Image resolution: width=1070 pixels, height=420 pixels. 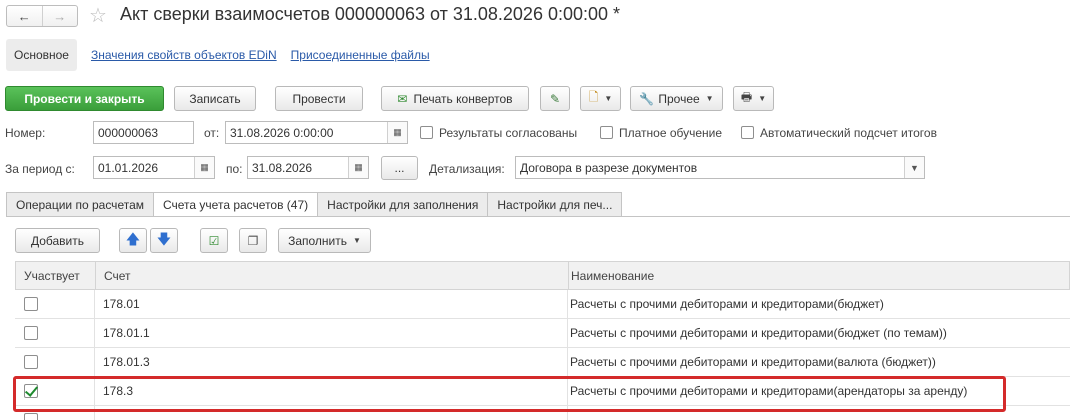 I want to click on check-all-icon: ☑, so click(x=214, y=240).